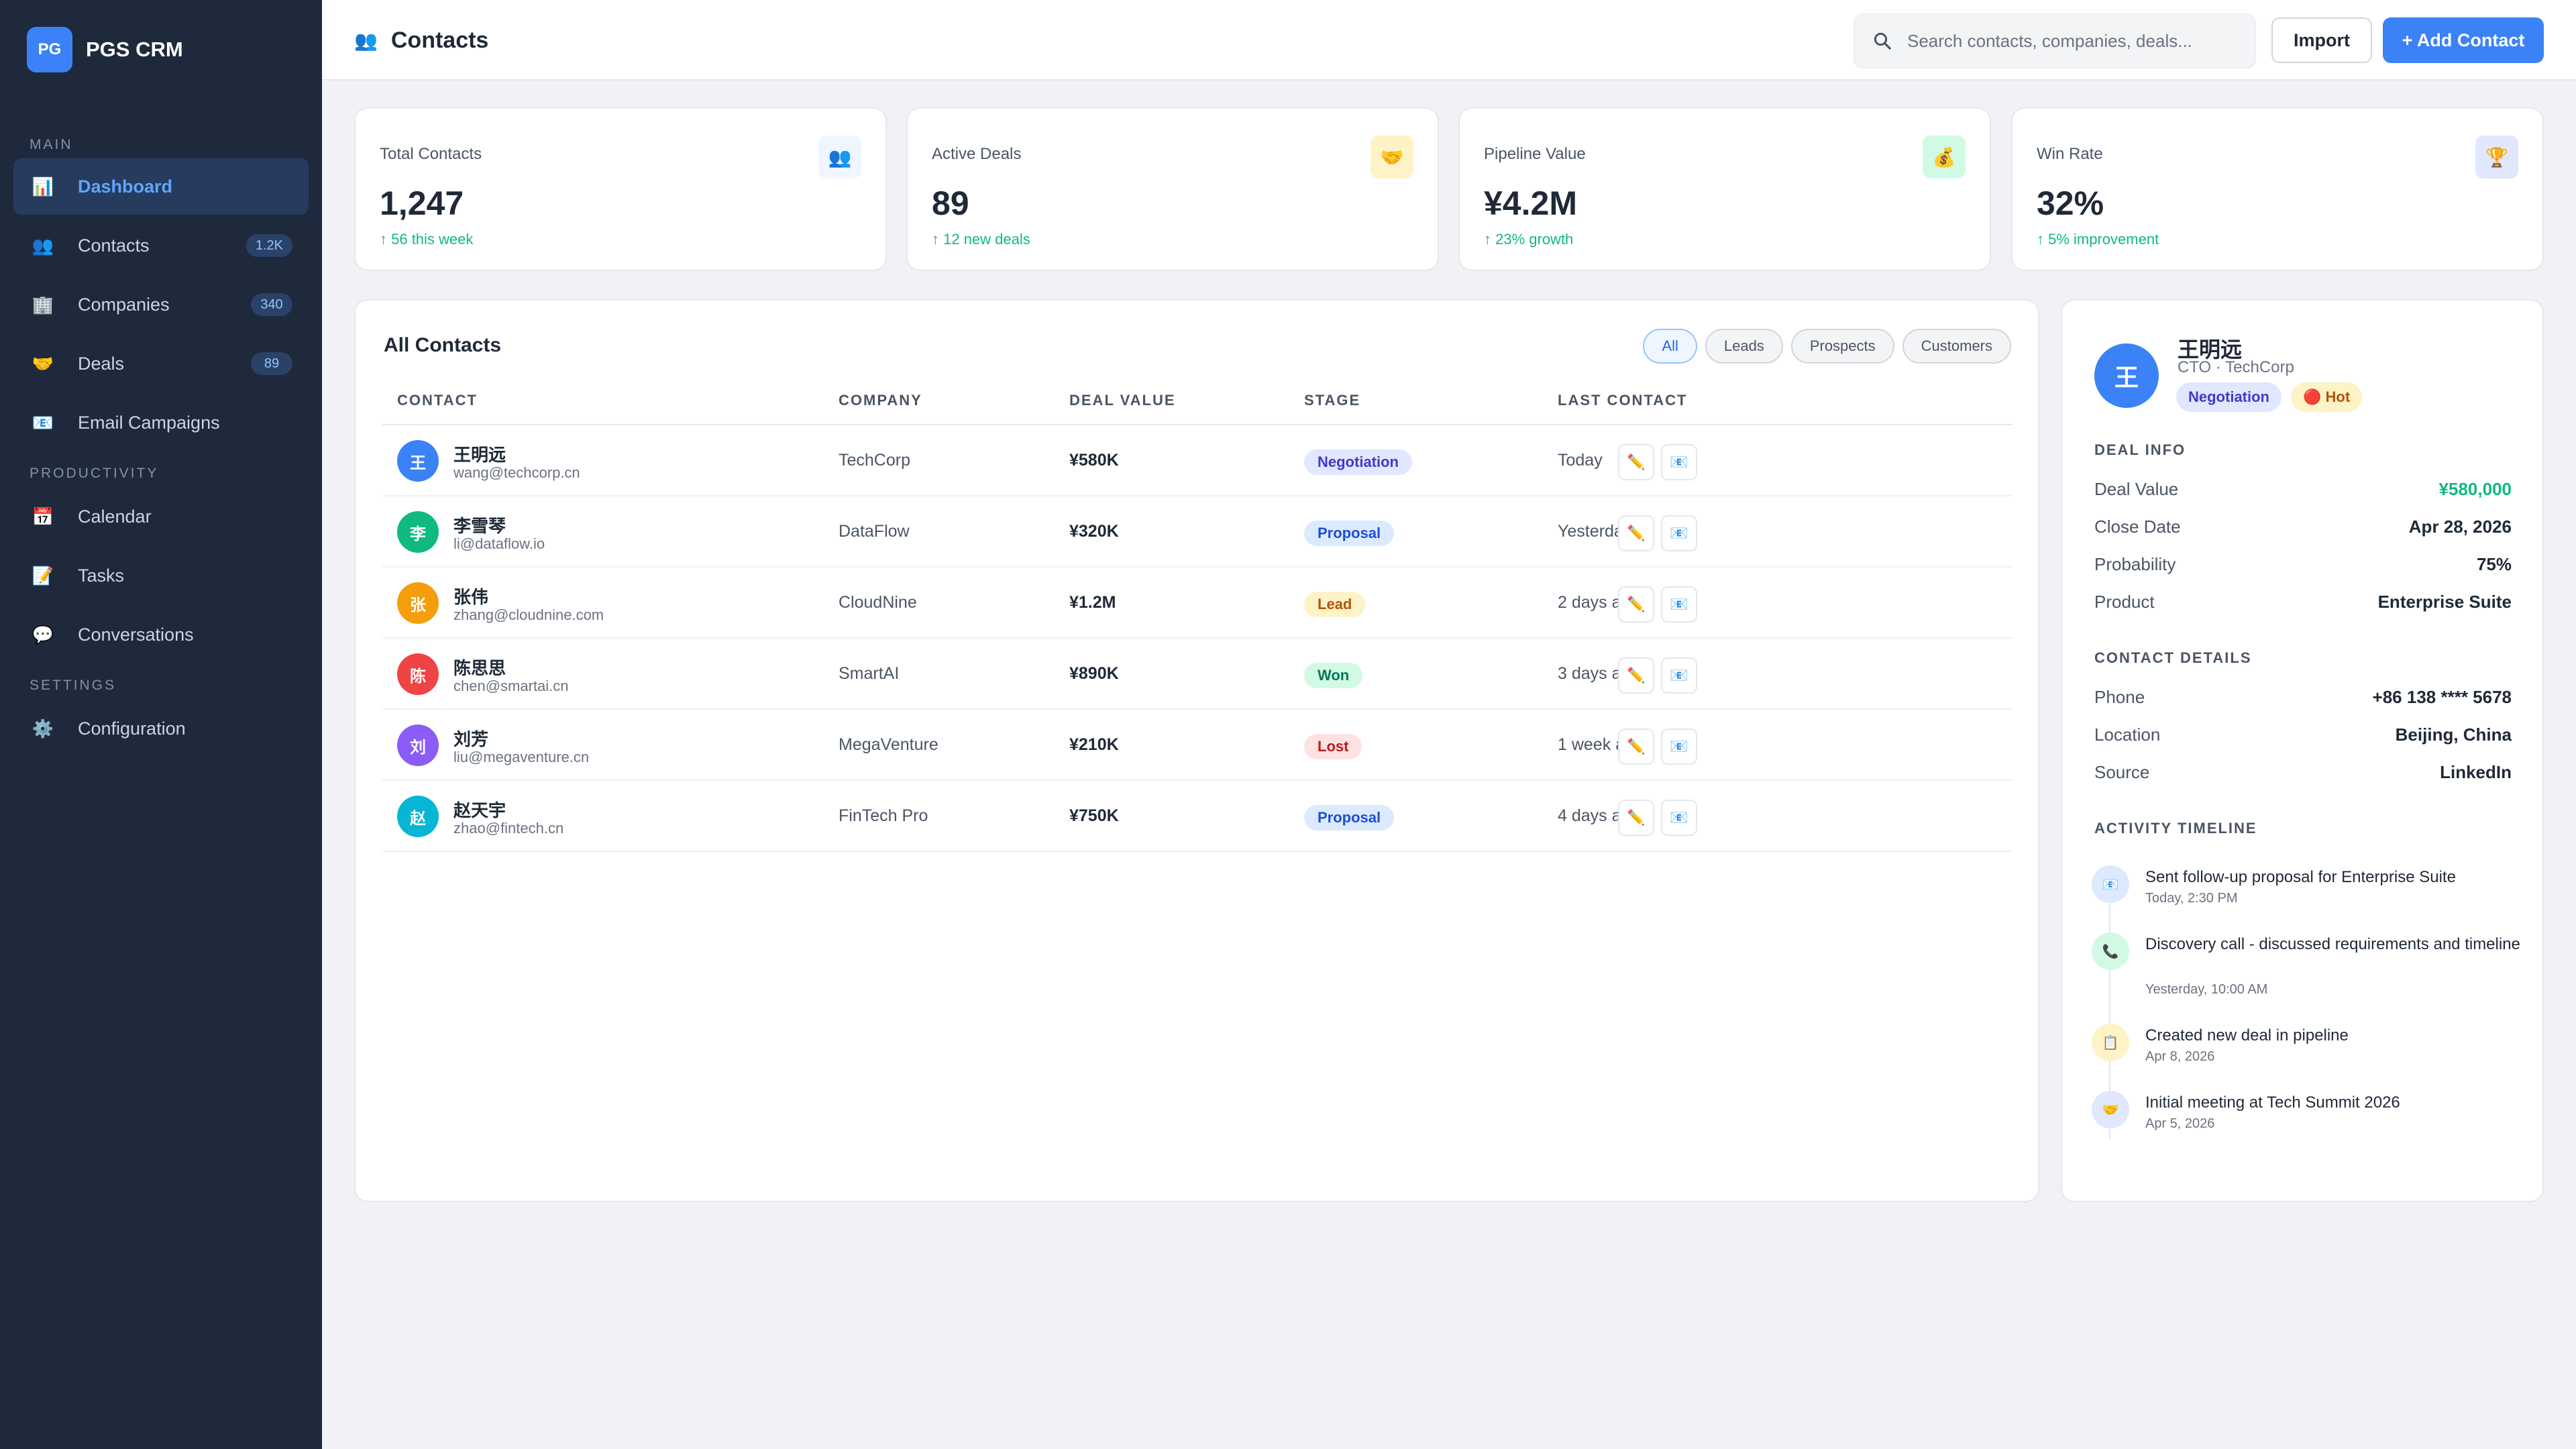 Image resolution: width=2576 pixels, height=1449 pixels. Describe the element at coordinates (134, 49) in the screenshot. I see `brand-name: PGS CRM` at that location.